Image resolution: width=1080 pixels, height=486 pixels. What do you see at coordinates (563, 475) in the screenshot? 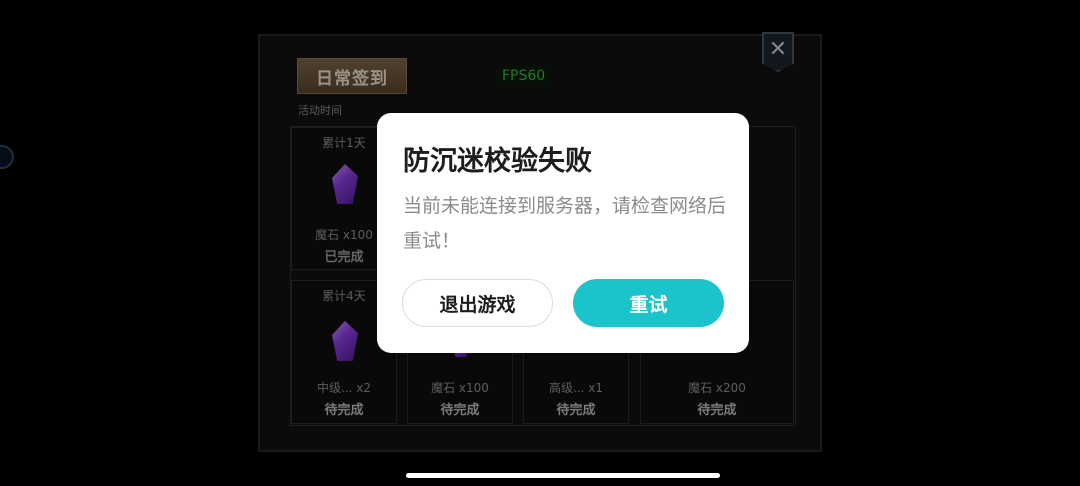
I see `home-indicator` at bounding box center [563, 475].